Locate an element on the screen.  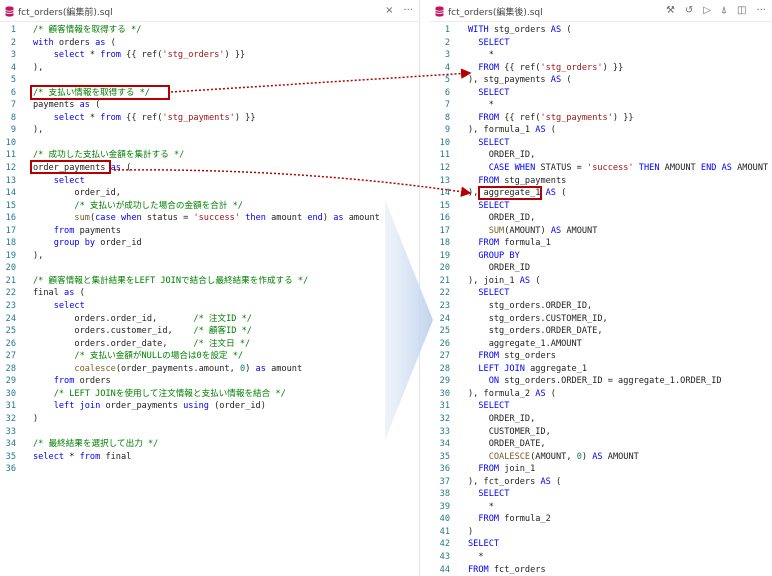
connector-arrows is located at coordinates (292, 132).